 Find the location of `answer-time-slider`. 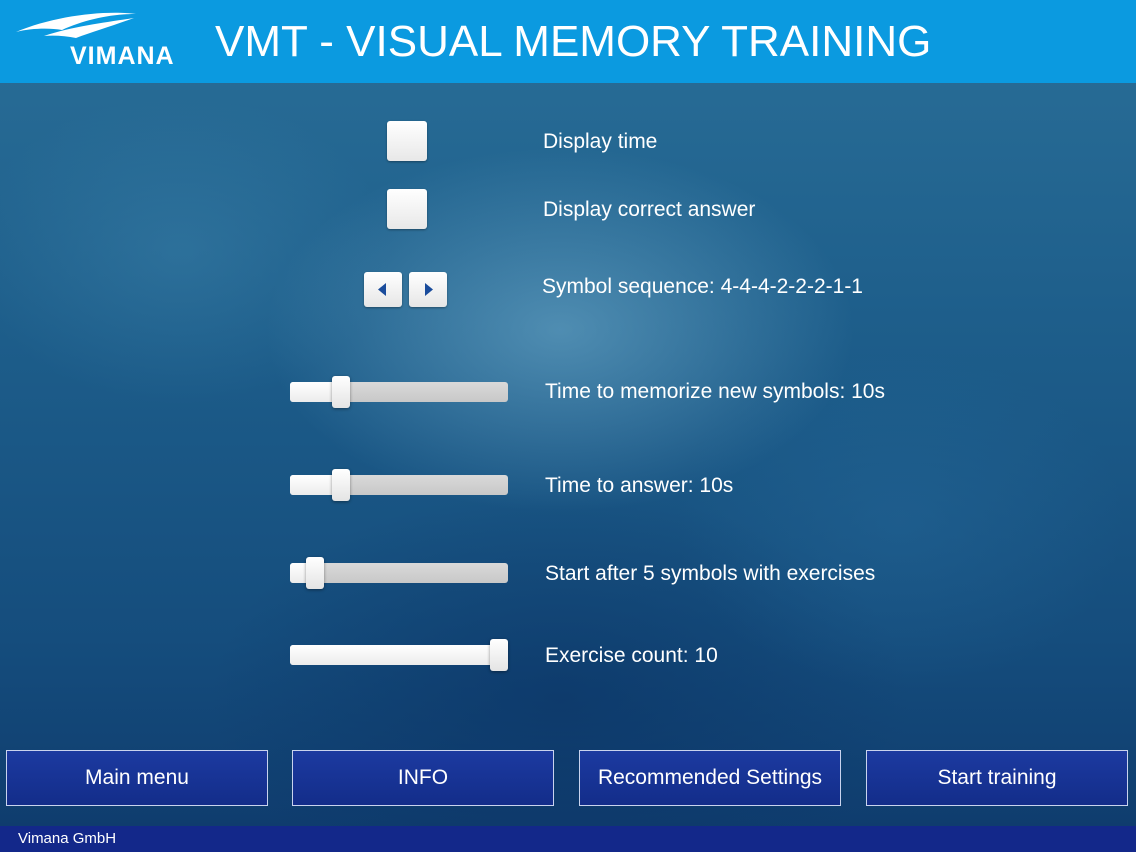

answer-time-slider is located at coordinates (399, 485).